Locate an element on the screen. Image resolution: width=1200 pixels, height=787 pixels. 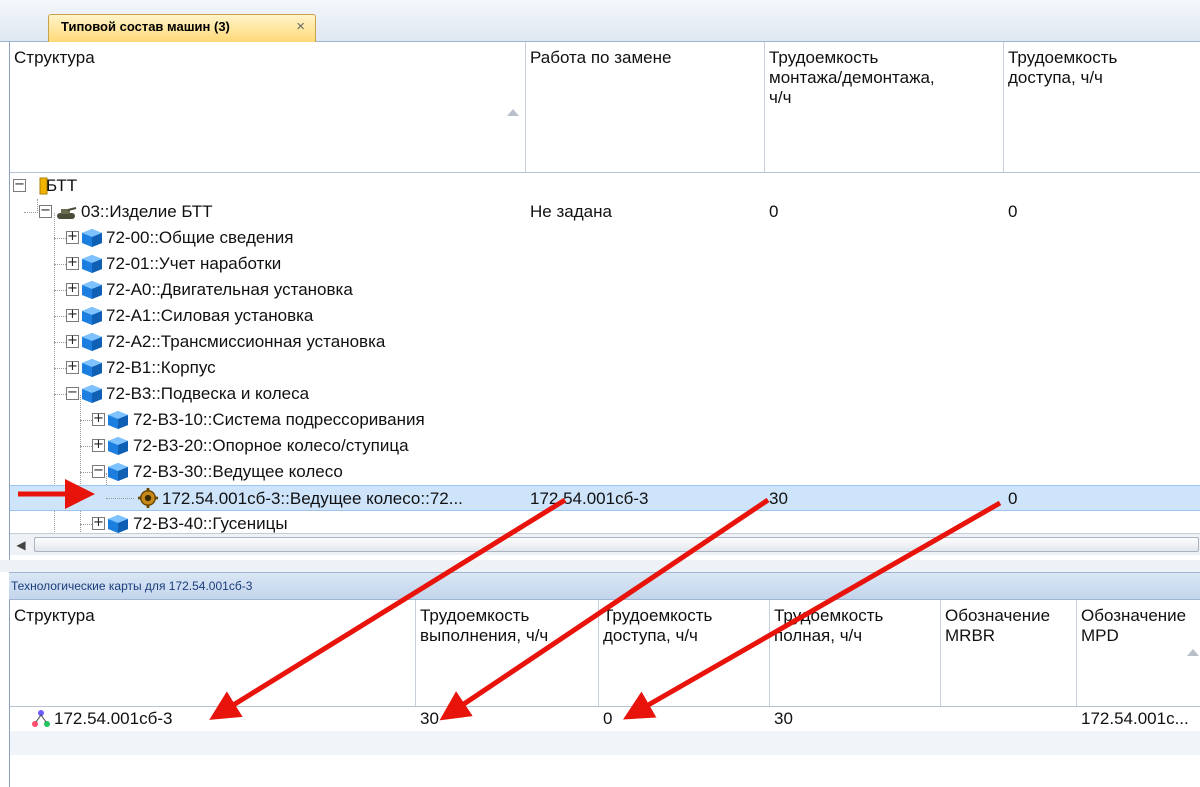
full-labor-cell: 30 is located at coordinates (783, 718).